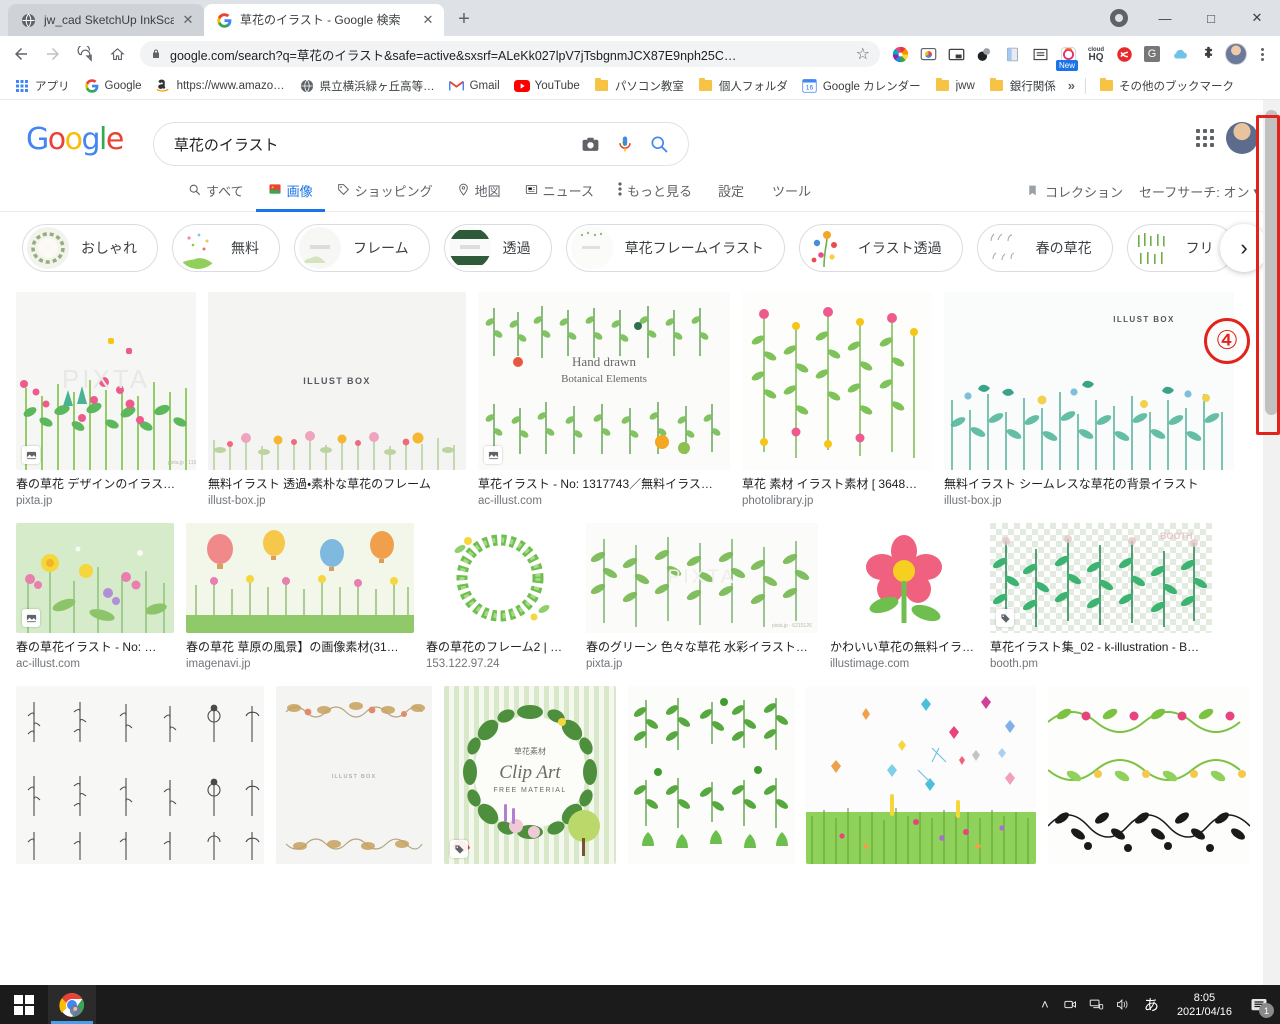 This screenshot has height=1024, width=1280. What do you see at coordinates (1262, 54) in the screenshot?
I see `kebab-menu-icon` at bounding box center [1262, 54].